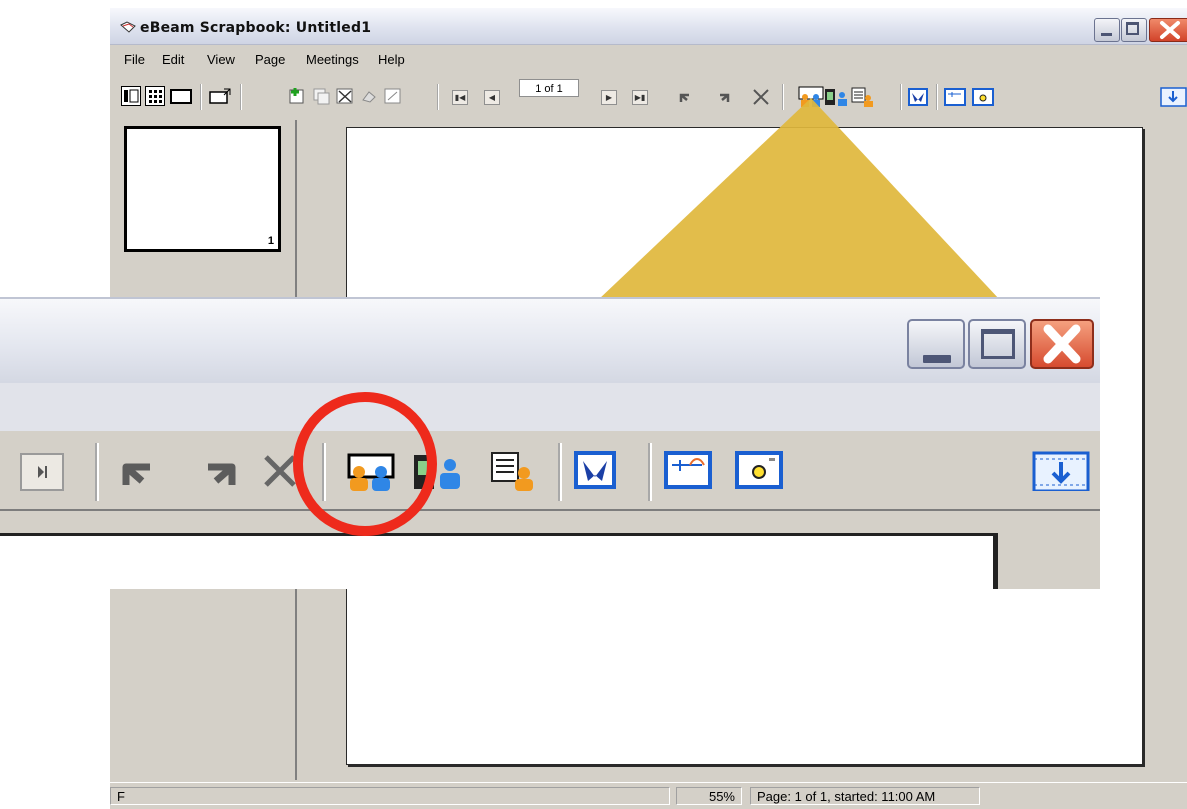 This screenshot has width=1187, height=809. What do you see at coordinates (516, 471) in the screenshot?
I see `meeting-info-icon` at bounding box center [516, 471].